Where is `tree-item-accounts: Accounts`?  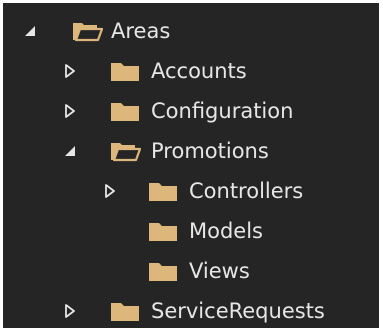 tree-item-accounts: Accounts is located at coordinates (191, 71).